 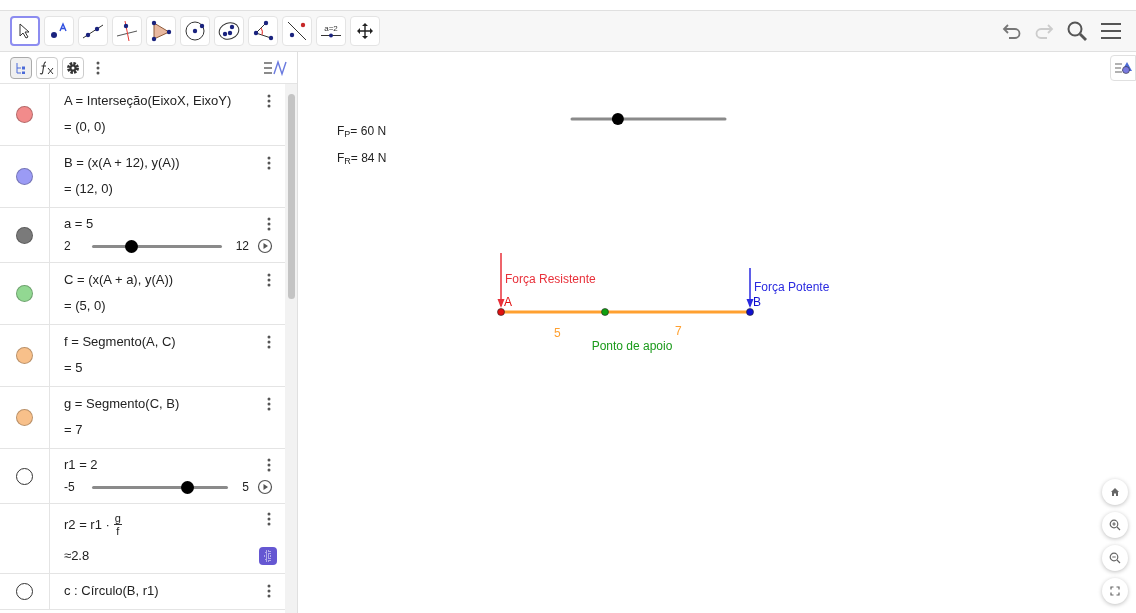 I want to click on segment-length: 7, so click(x=678, y=331).